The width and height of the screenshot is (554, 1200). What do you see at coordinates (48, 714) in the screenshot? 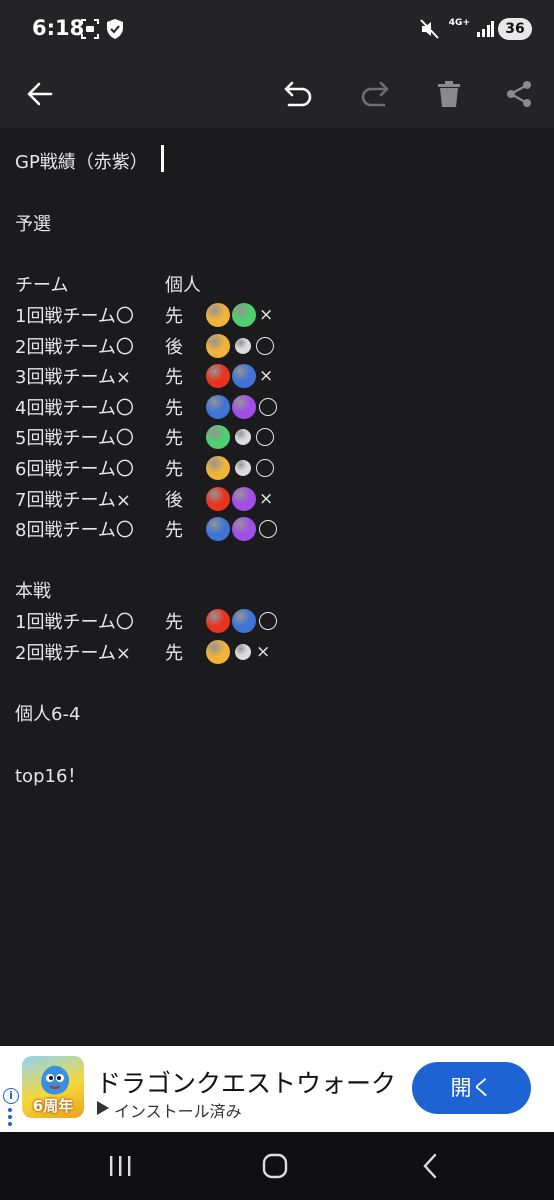
I see `individual-record: 個人6-4` at bounding box center [48, 714].